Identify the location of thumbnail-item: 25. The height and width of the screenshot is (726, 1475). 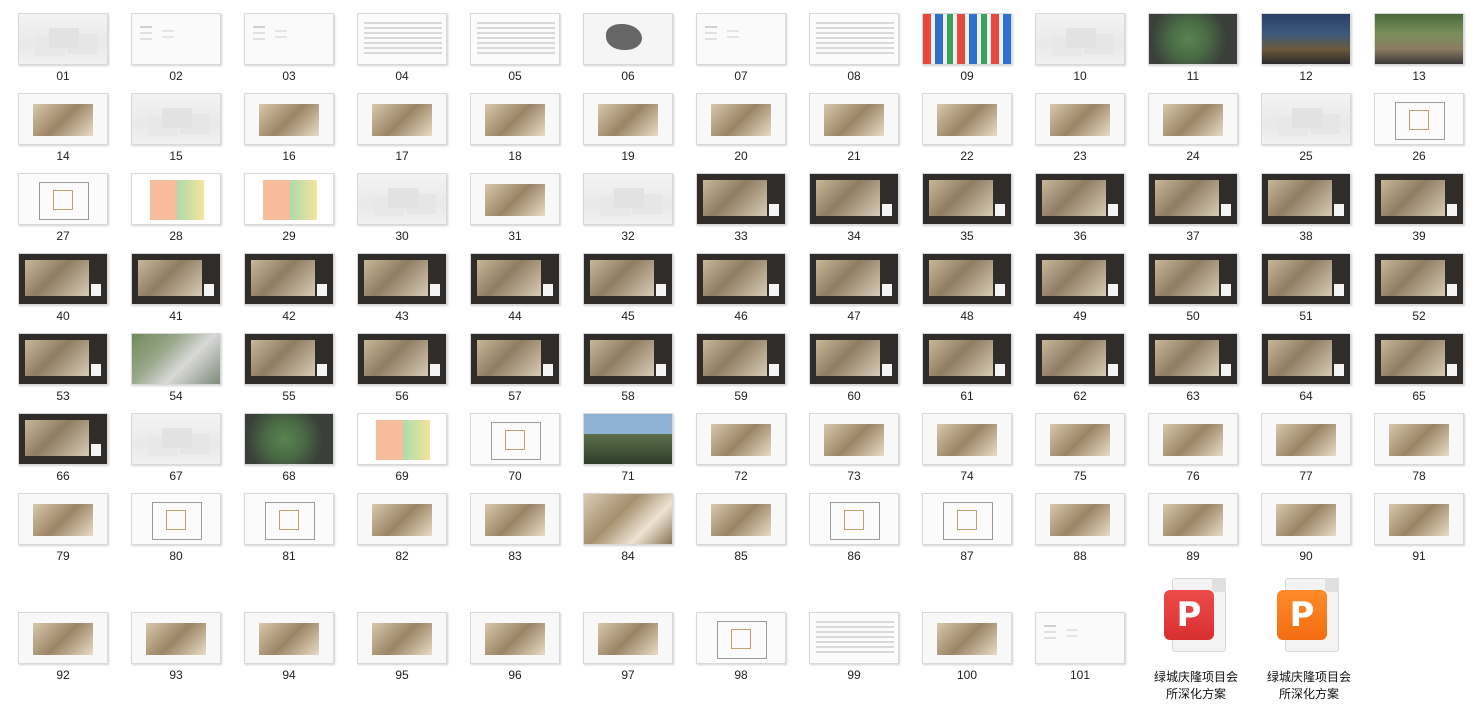
(1299, 121).